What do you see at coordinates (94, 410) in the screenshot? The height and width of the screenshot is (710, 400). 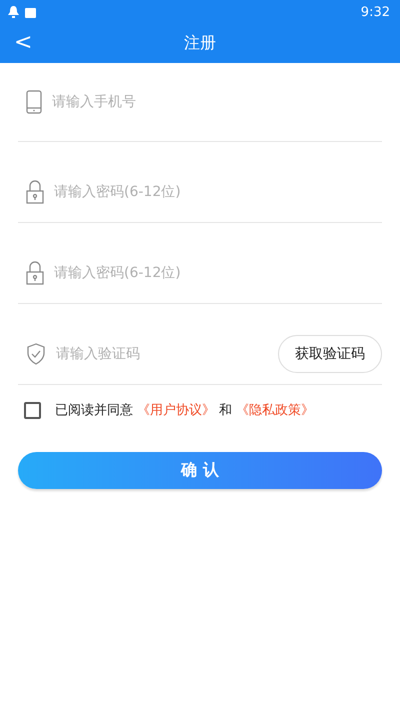 I see `agree-text: 已阅读并同意` at bounding box center [94, 410].